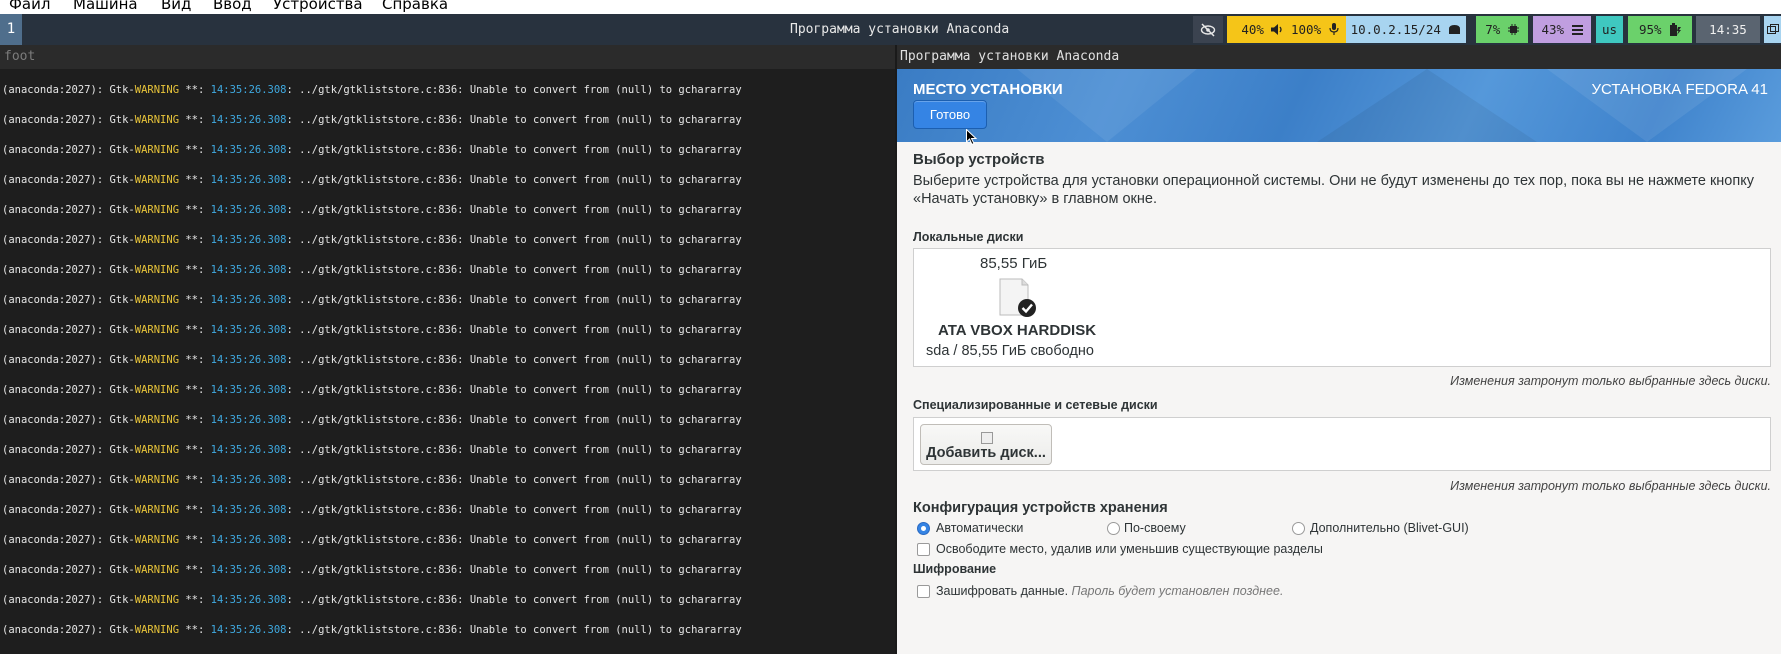 This screenshot has height=654, width=1781. Describe the element at coordinates (1679, 89) in the screenshot. I see `product-title: УСТАНОВКА FEDORA 41` at that location.